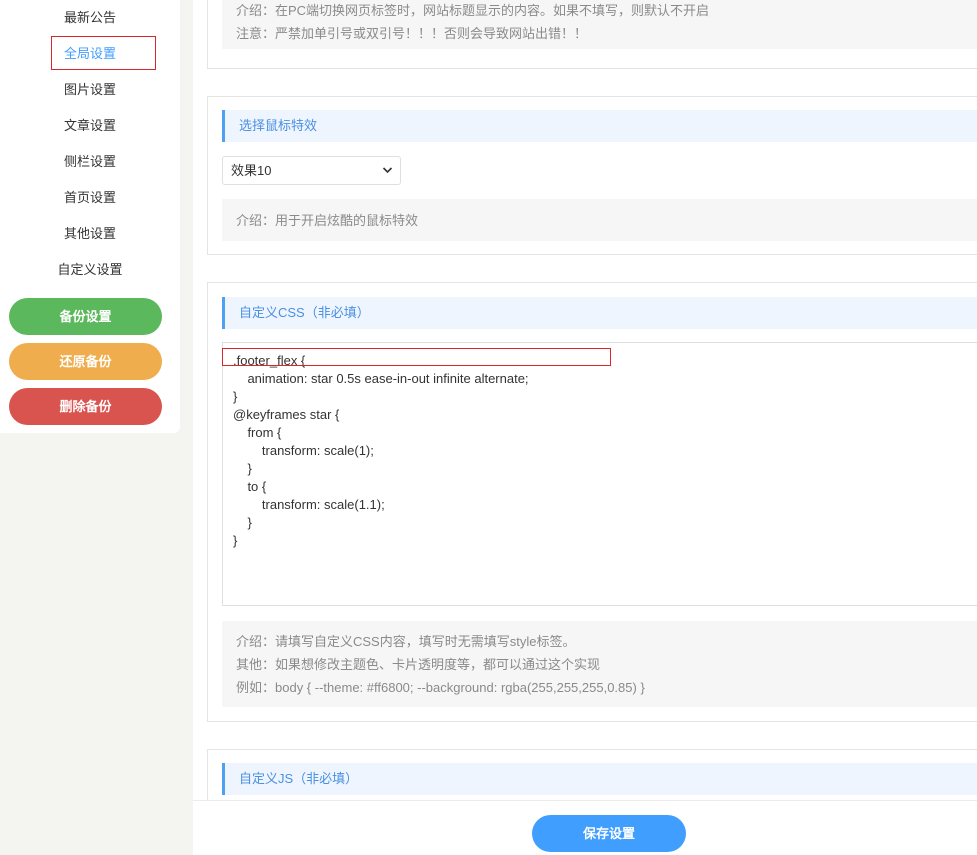  Describe the element at coordinates (90, 198) in the screenshot. I see `sidebar-item-home-settings: 首页设置` at that location.